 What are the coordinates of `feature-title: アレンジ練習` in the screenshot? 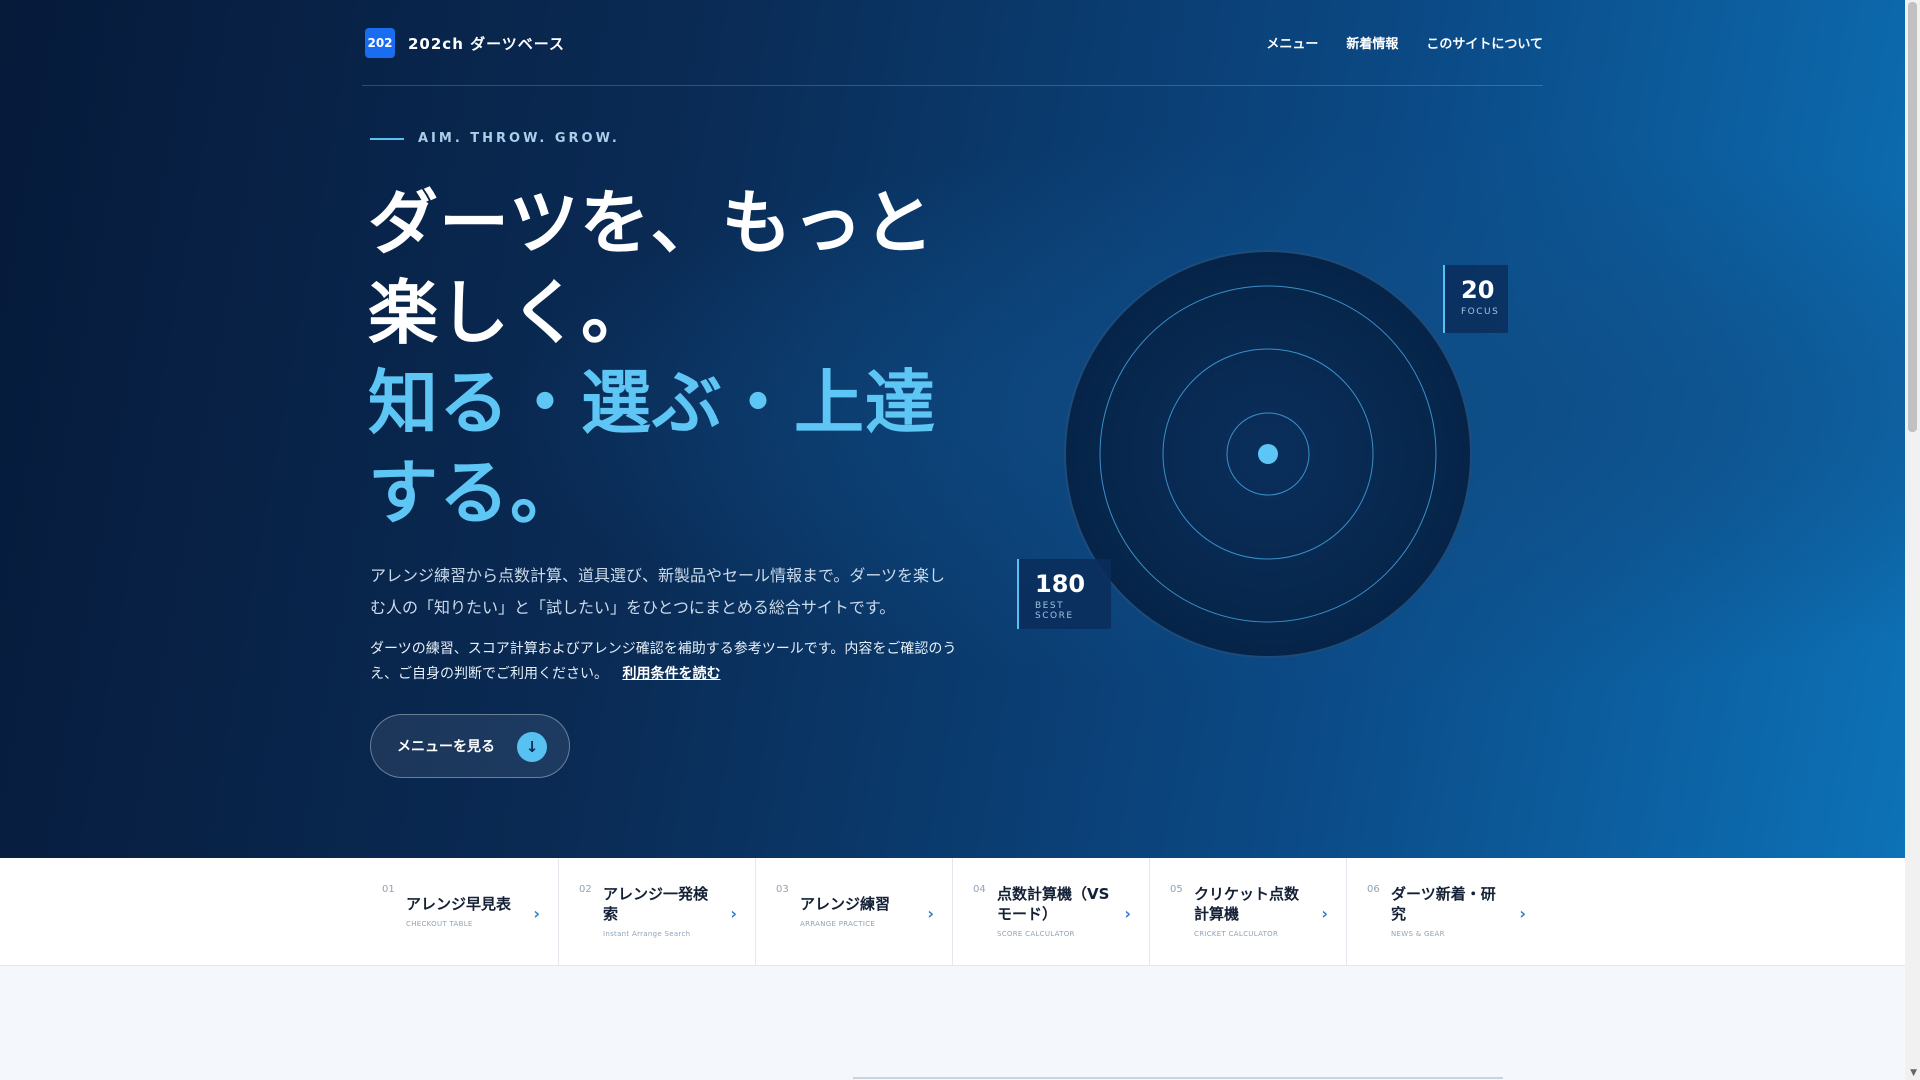 It's located at (845, 904).